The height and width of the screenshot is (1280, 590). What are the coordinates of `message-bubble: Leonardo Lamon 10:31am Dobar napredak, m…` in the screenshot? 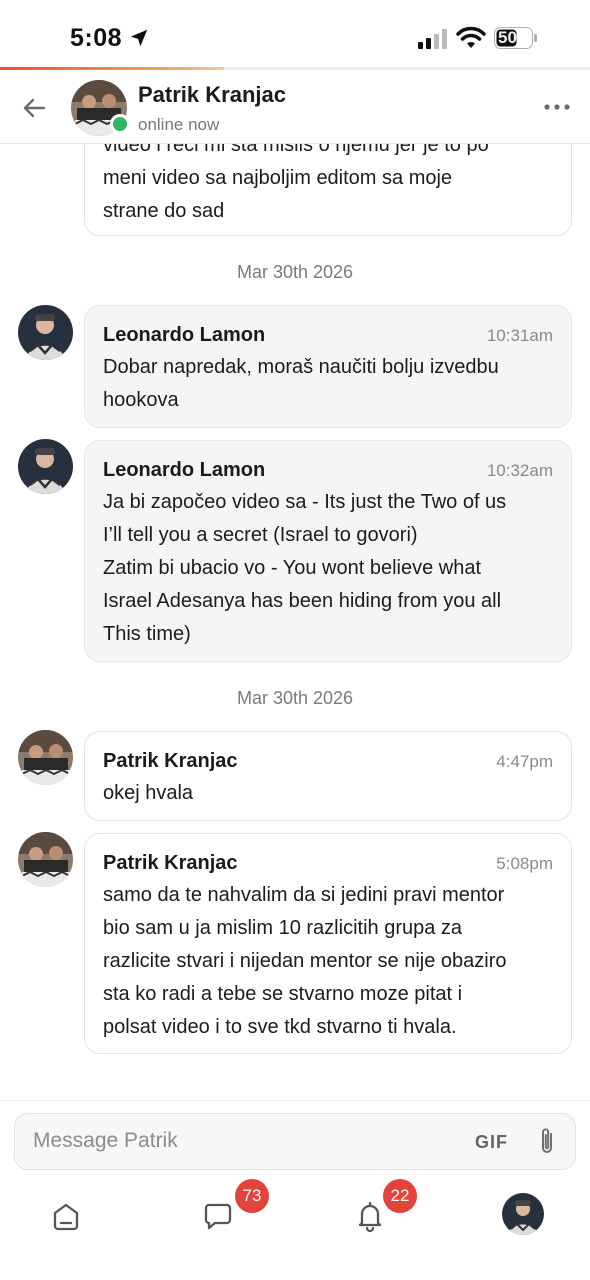 It's located at (328, 366).